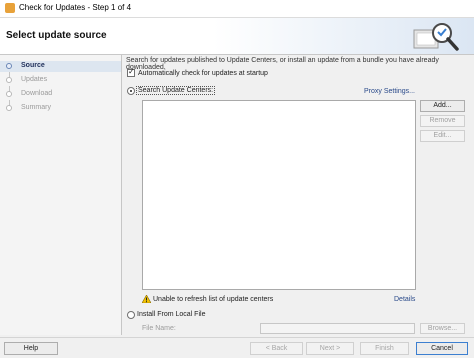  I want to click on step-label: Updates, so click(34, 79).